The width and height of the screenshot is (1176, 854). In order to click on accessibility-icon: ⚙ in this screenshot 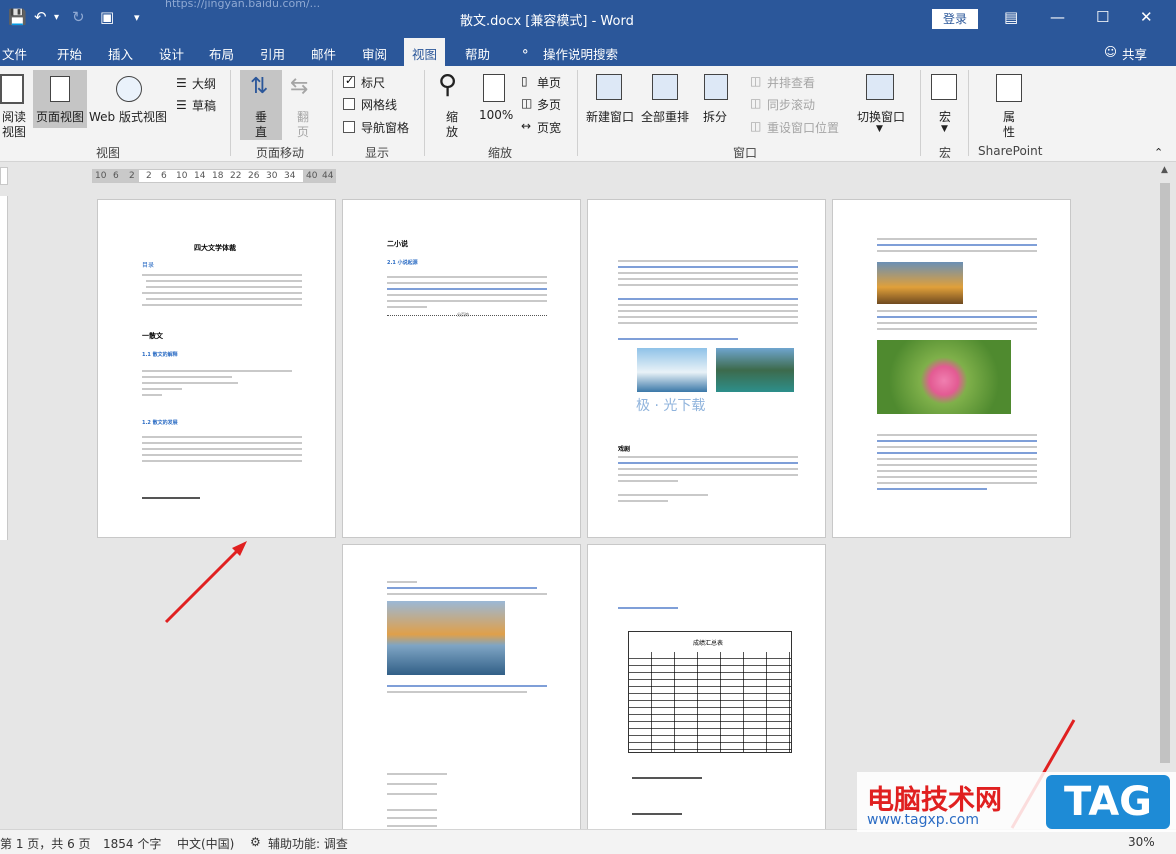, I will do `click(255, 842)`.